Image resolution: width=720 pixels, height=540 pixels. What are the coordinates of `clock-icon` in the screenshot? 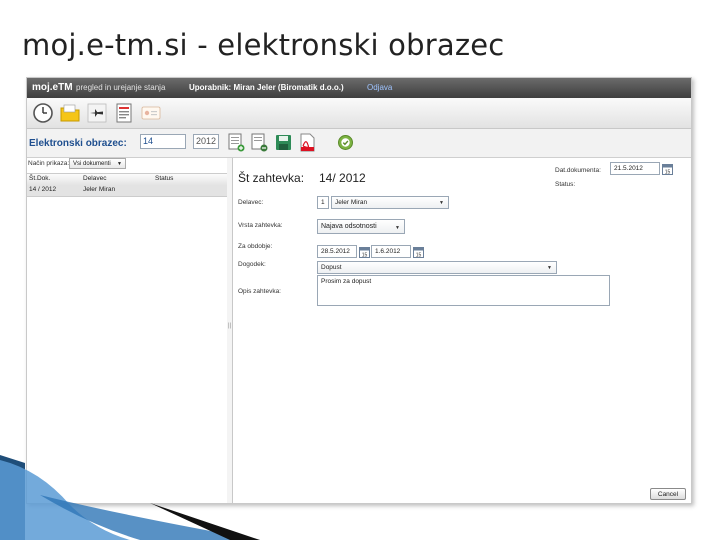 It's located at (43, 113).